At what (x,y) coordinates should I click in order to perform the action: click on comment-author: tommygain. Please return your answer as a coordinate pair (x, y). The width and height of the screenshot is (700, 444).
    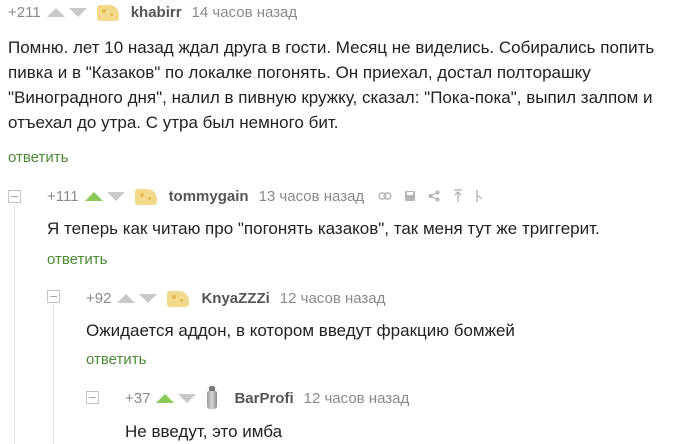
    Looking at the image, I should click on (209, 196).